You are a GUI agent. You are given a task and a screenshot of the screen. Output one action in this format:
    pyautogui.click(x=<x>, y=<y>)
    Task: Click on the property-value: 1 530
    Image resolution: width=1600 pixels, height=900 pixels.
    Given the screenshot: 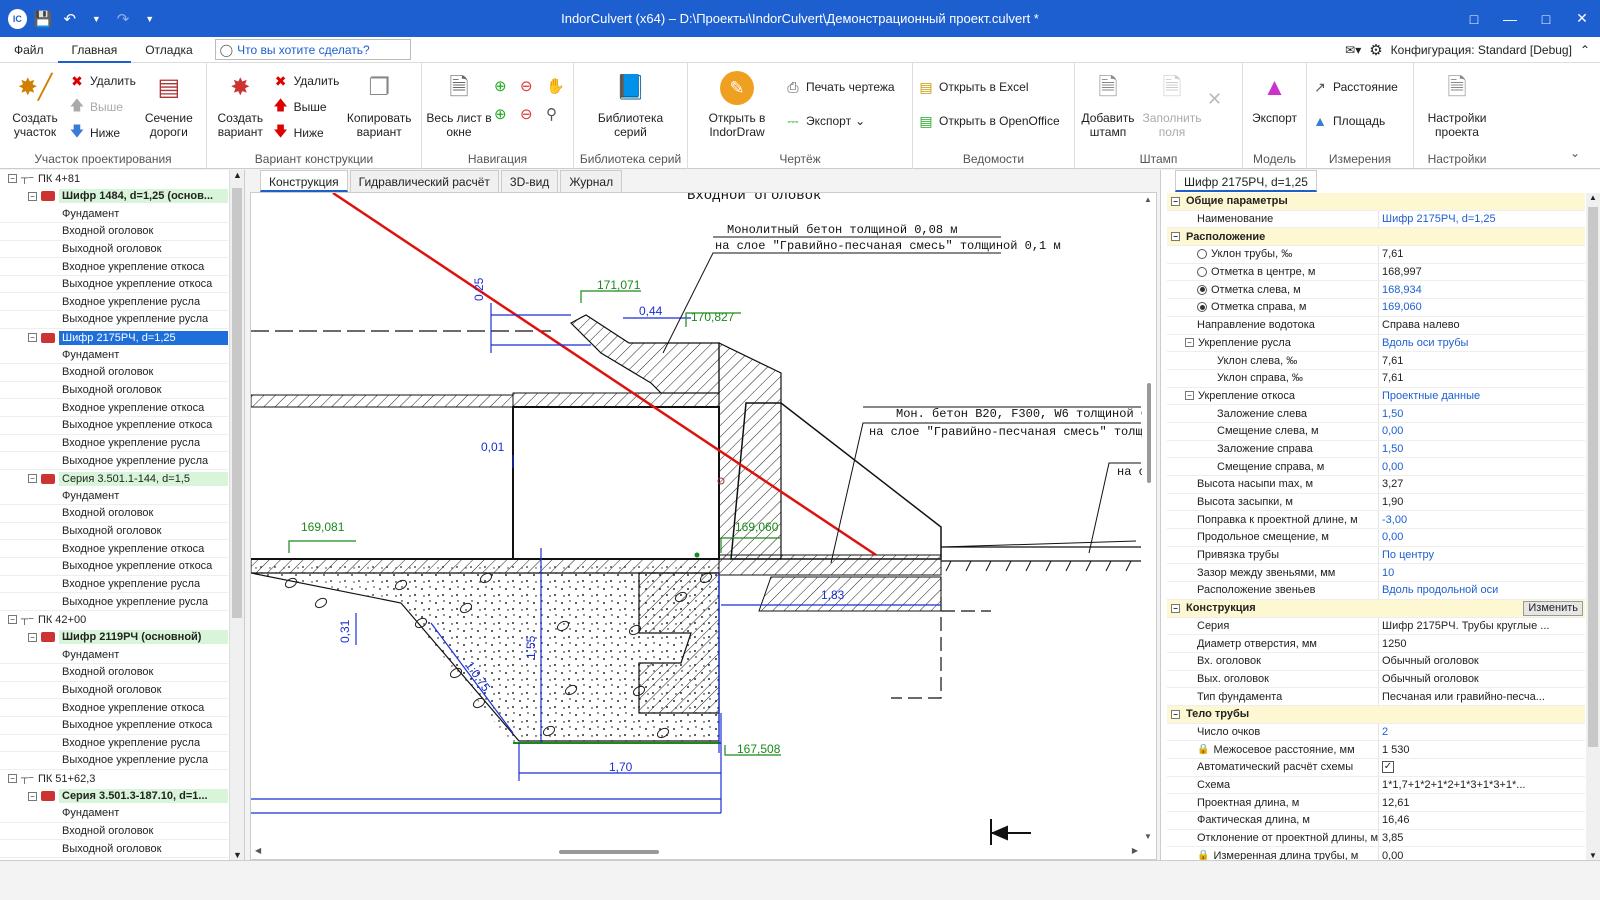 What is the action you would take?
    pyautogui.click(x=1481, y=749)
    